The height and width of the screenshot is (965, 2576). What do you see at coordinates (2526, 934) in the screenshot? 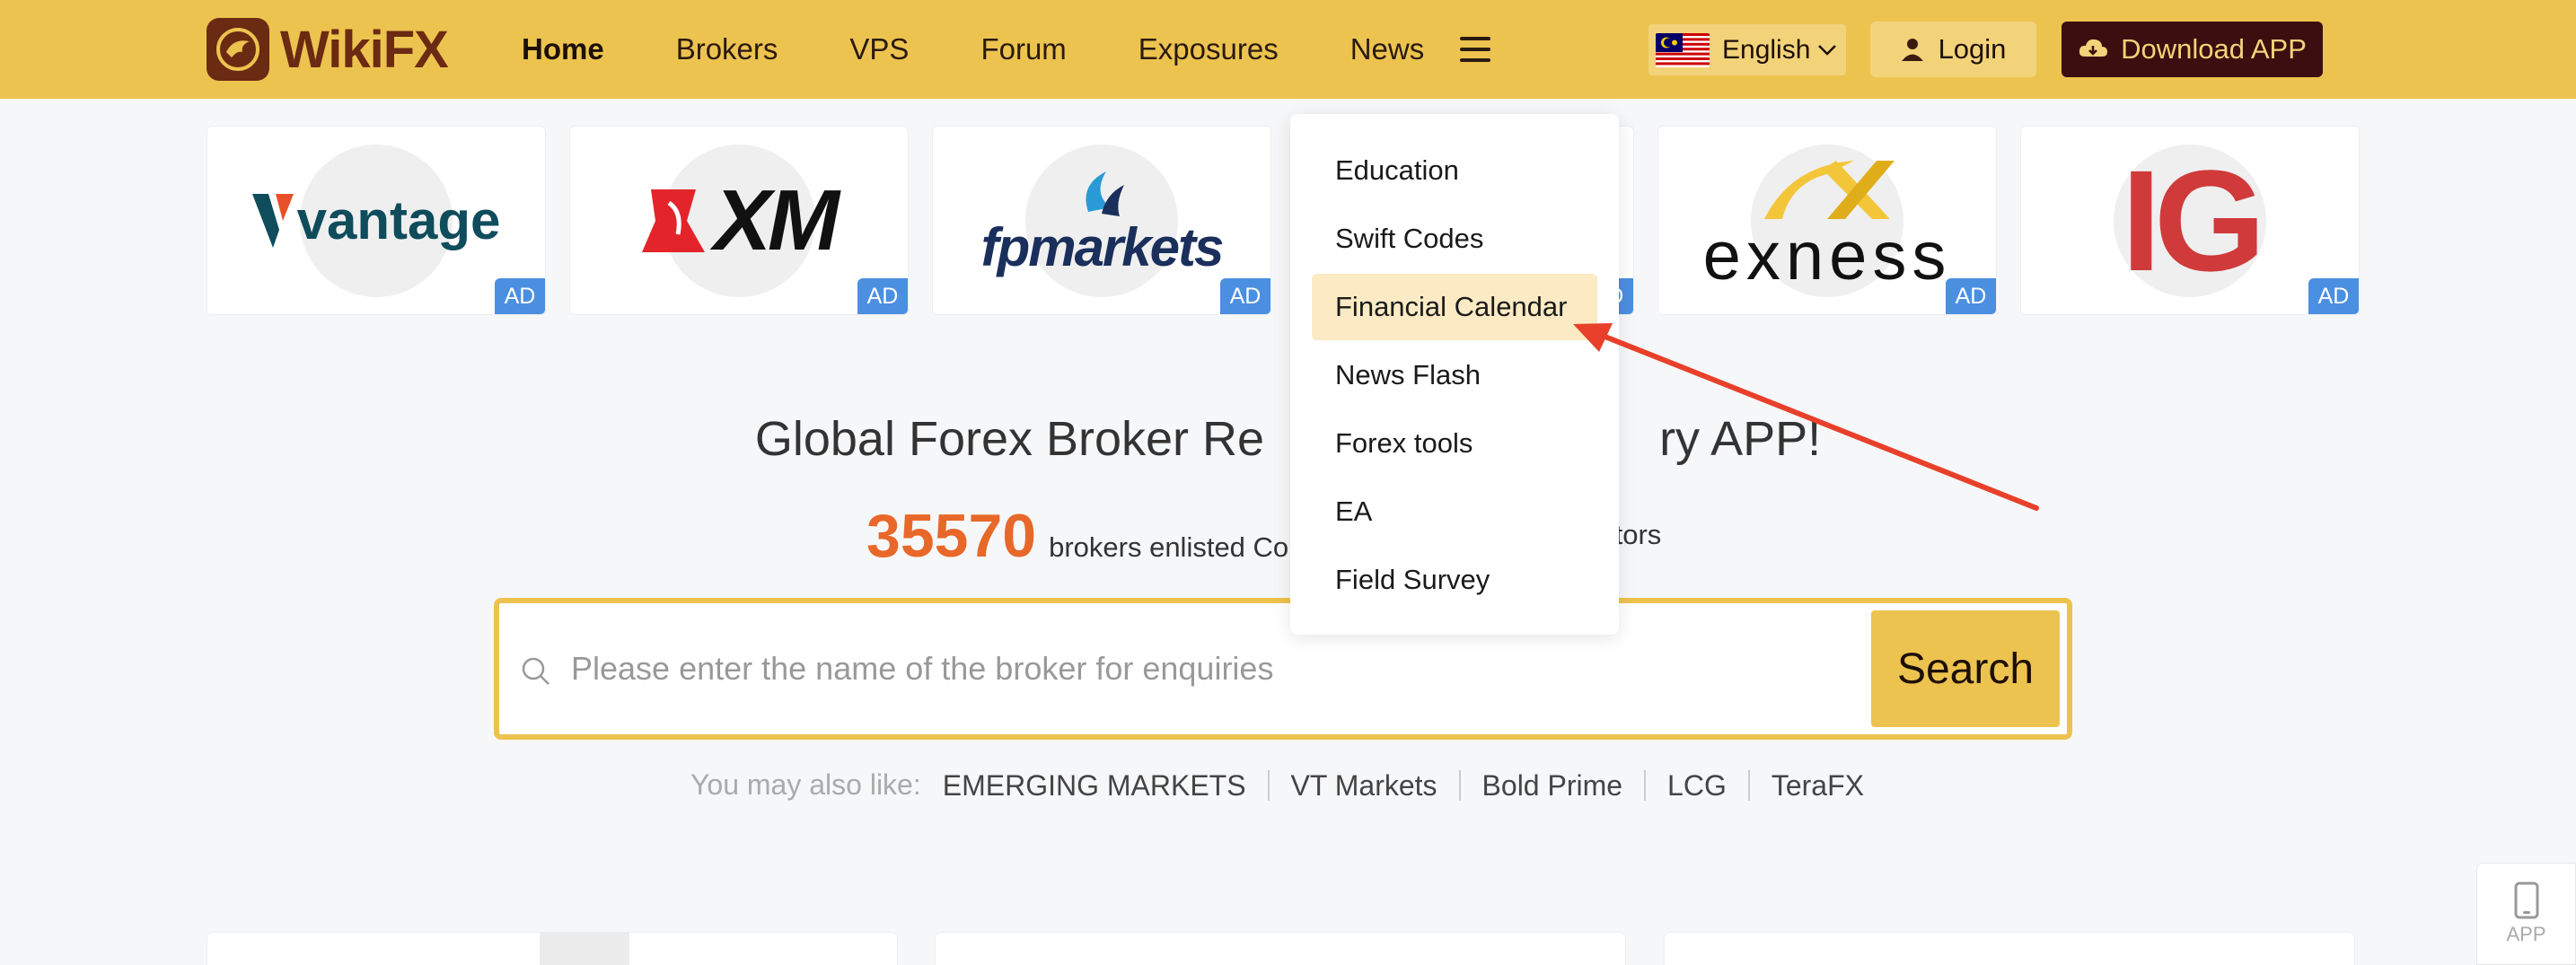
I see `app-float-label: APP` at bounding box center [2526, 934].